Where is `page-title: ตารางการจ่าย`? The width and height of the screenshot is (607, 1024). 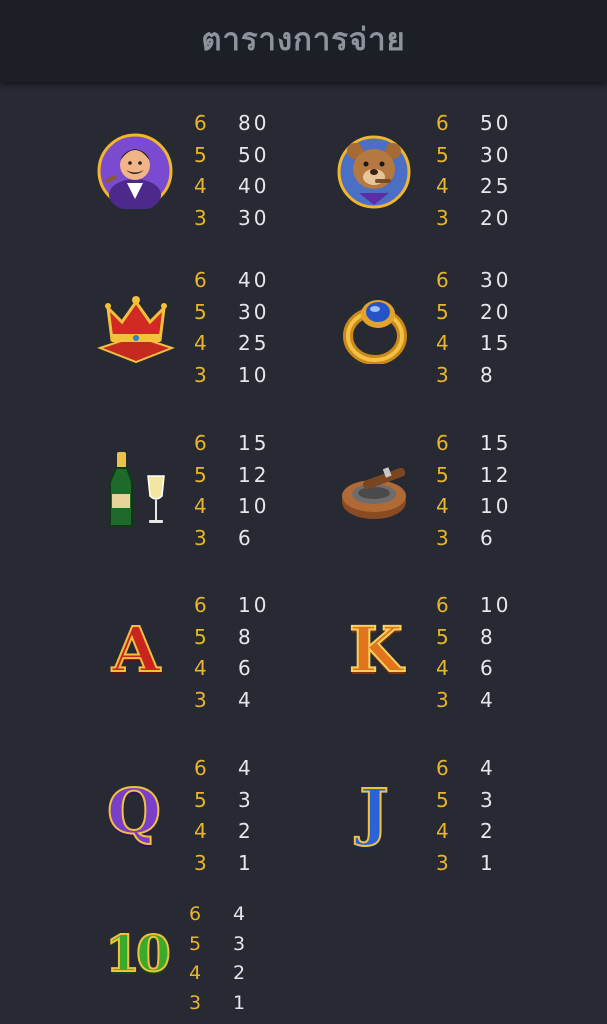 page-title: ตารางการจ่าย is located at coordinates (303, 40).